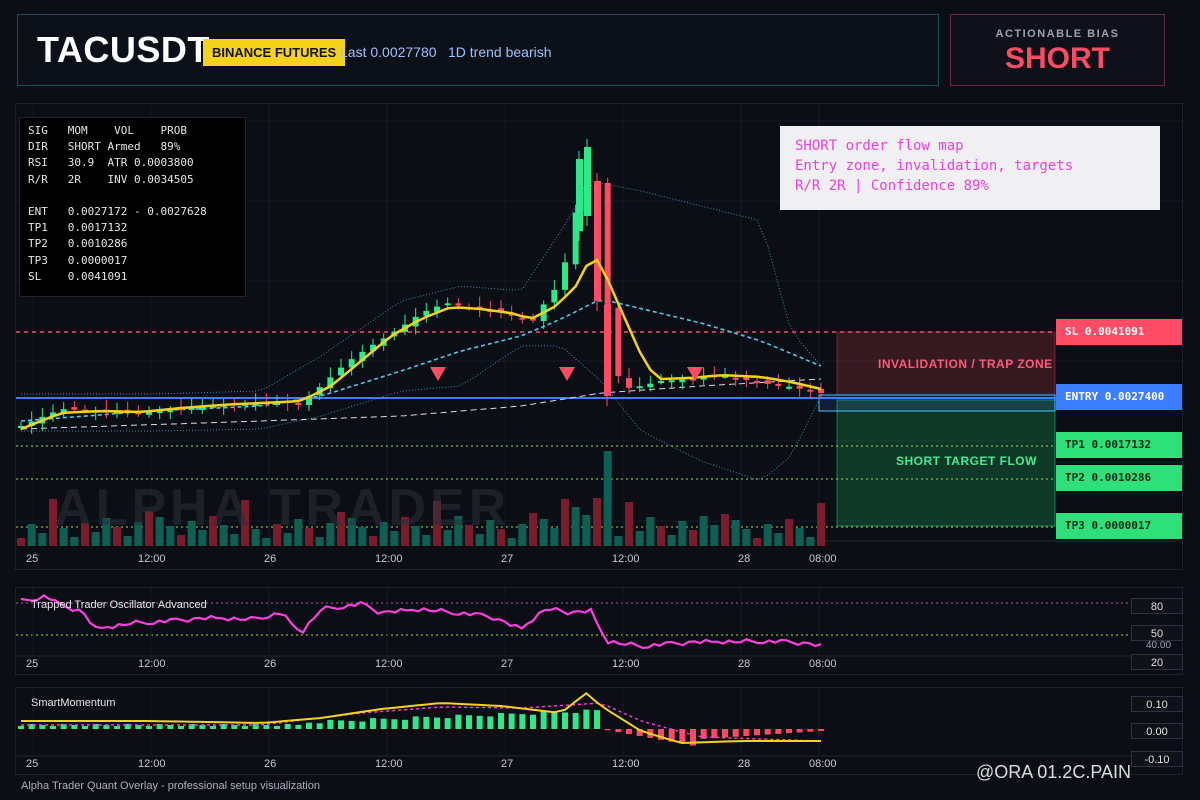  Describe the element at coordinates (270, 664) in the screenshot. I see `osc-x-tick: 26` at that location.